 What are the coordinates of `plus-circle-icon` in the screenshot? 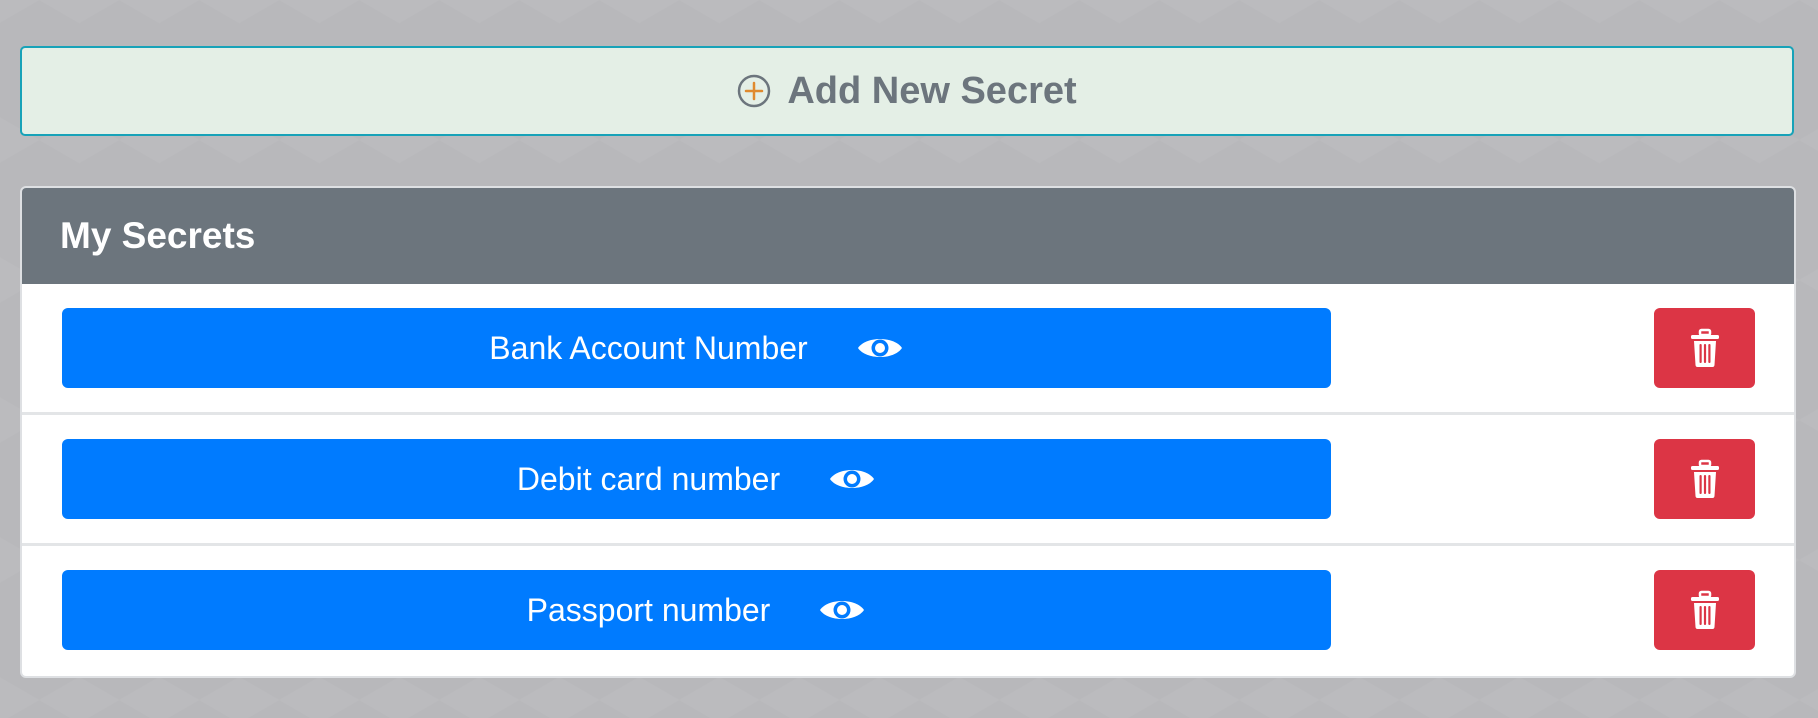 It's located at (754, 91).